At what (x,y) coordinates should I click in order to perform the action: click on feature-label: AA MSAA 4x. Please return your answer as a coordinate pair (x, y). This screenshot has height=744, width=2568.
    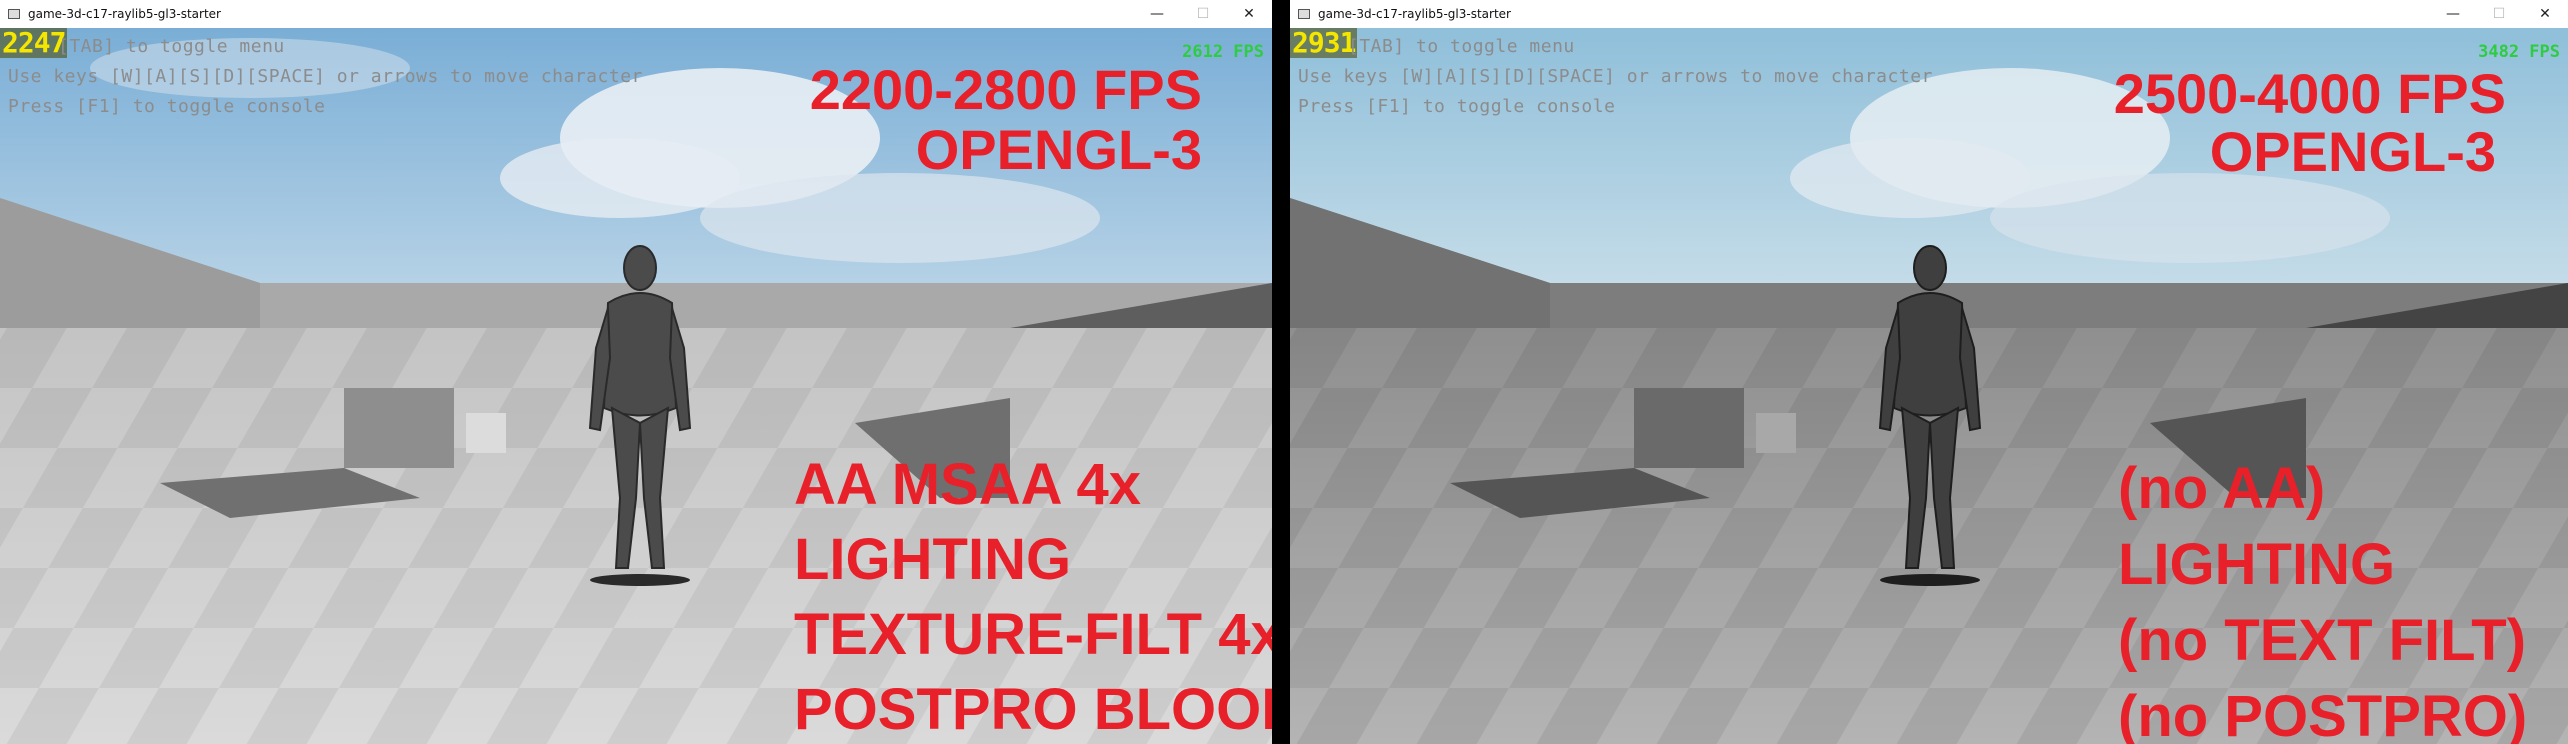
    Looking at the image, I should click on (967, 484).